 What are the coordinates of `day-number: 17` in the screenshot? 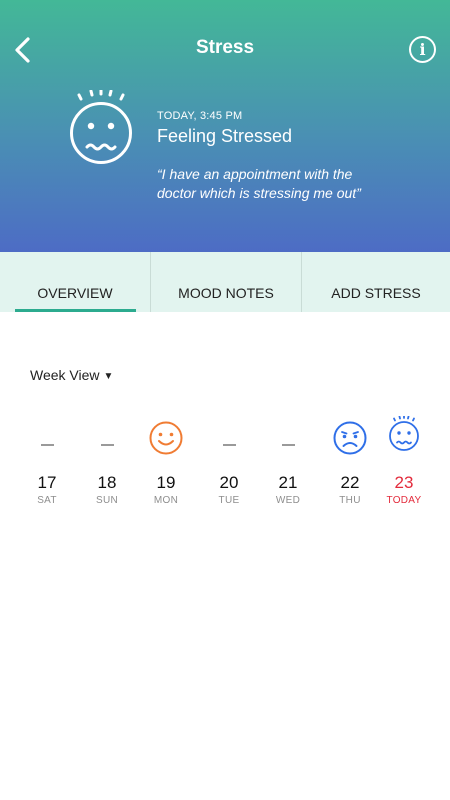 It's located at (47, 482).